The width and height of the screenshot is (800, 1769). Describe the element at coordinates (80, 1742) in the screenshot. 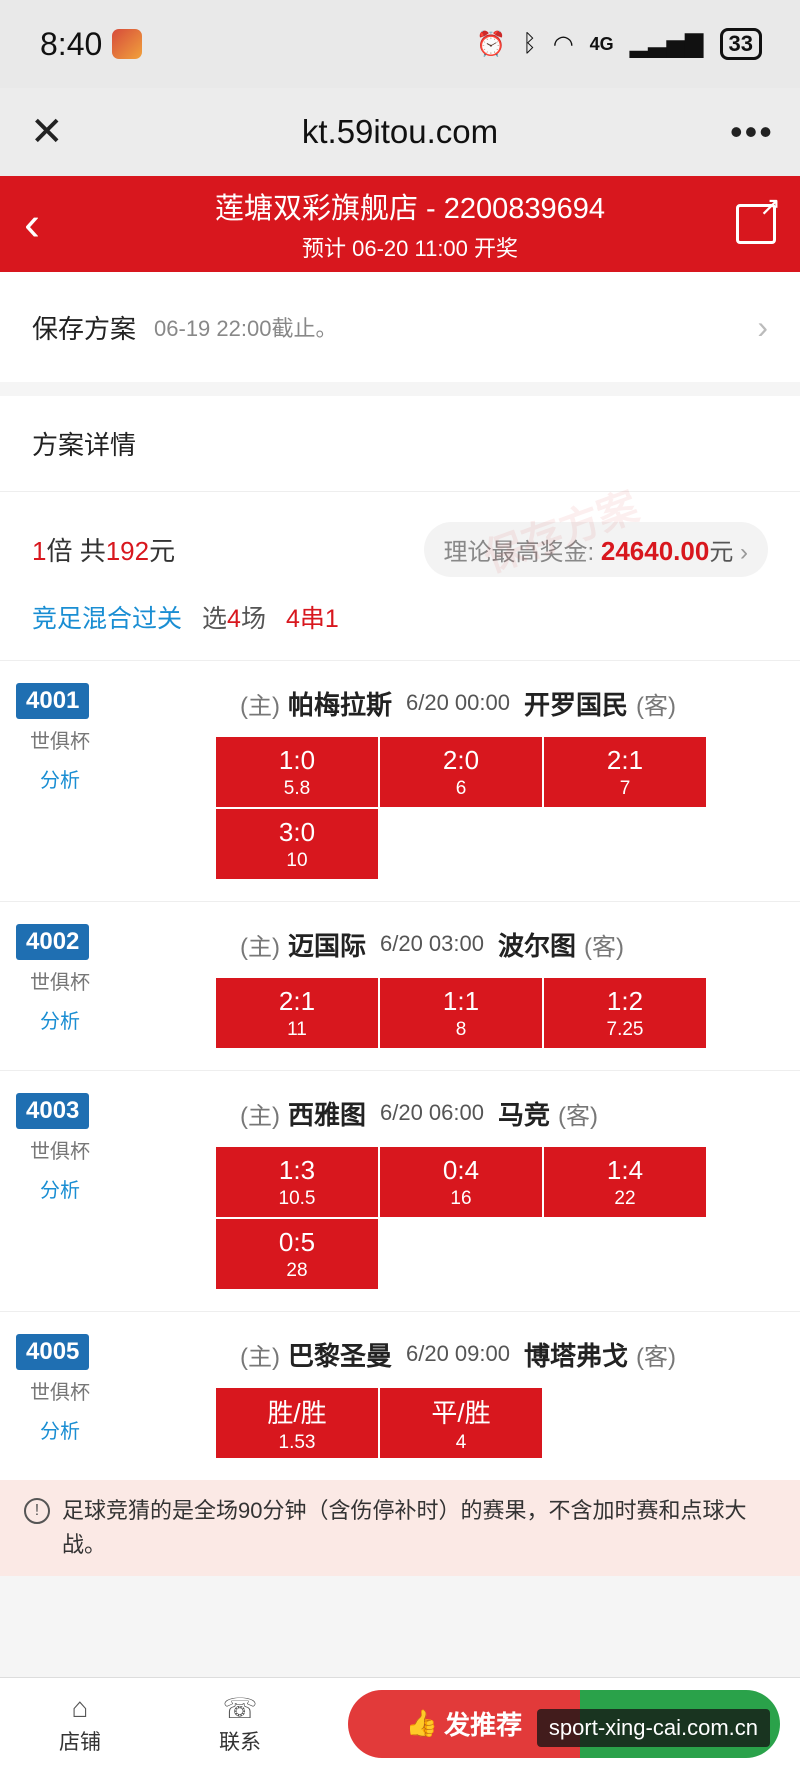

I see `shop-label: 店铺` at that location.